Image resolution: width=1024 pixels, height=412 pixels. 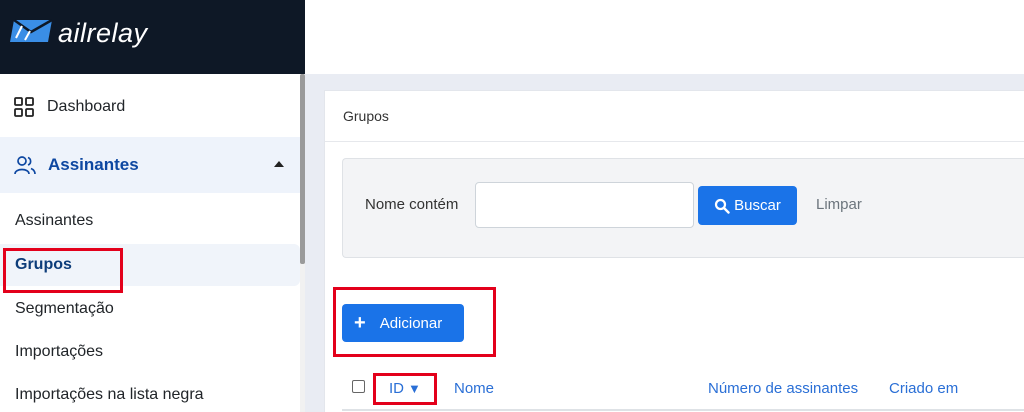 What do you see at coordinates (93, 164) in the screenshot?
I see `sidebar-item-label: Assinantes` at bounding box center [93, 164].